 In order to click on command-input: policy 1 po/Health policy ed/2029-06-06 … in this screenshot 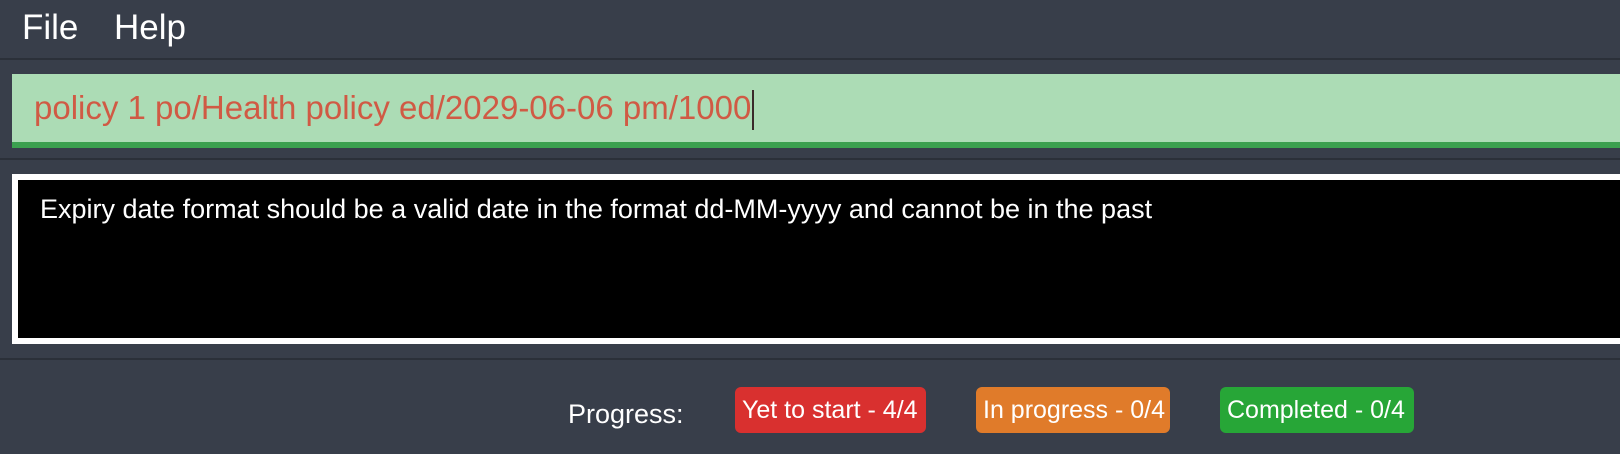, I will do `click(394, 108)`.